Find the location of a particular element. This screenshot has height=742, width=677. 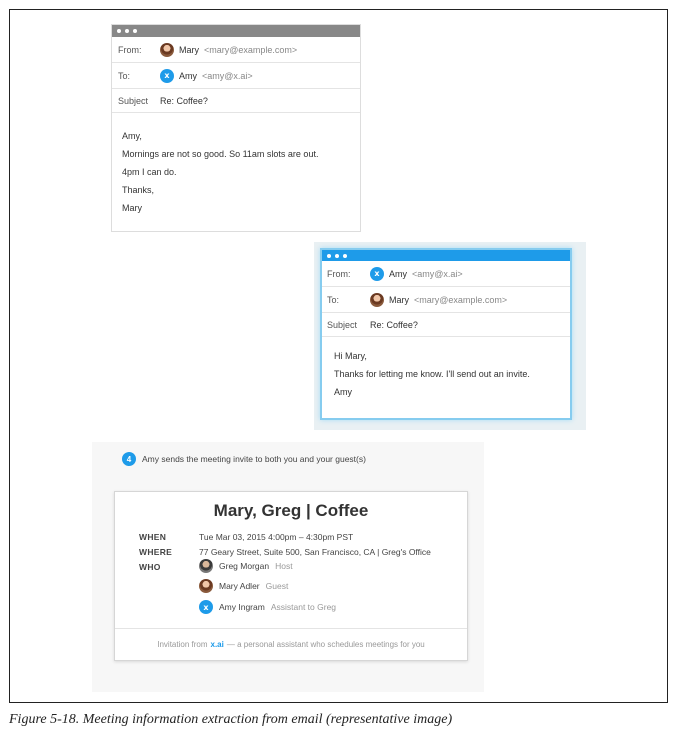

where-label: WHERE is located at coordinates (156, 552).